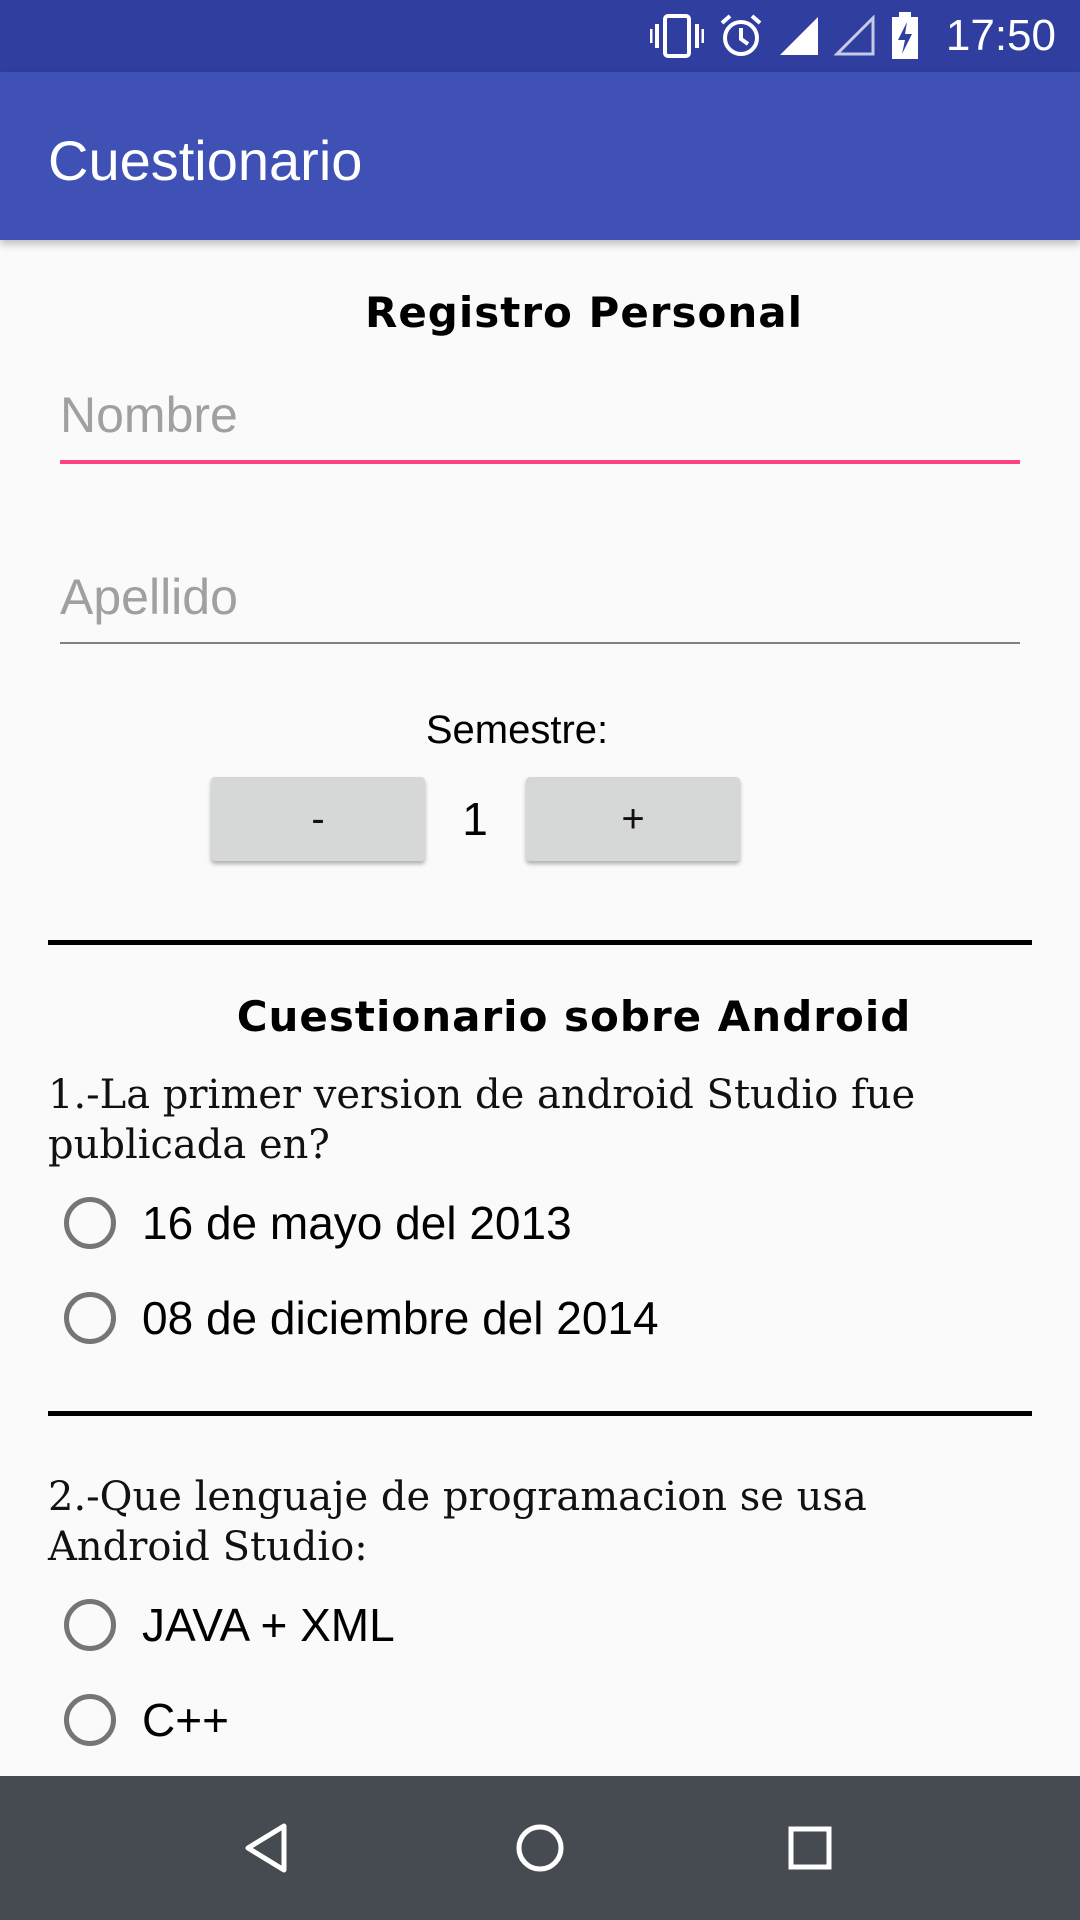 This screenshot has width=1080, height=1920. I want to click on option-label: 16 de mayo del 2013, so click(357, 1223).